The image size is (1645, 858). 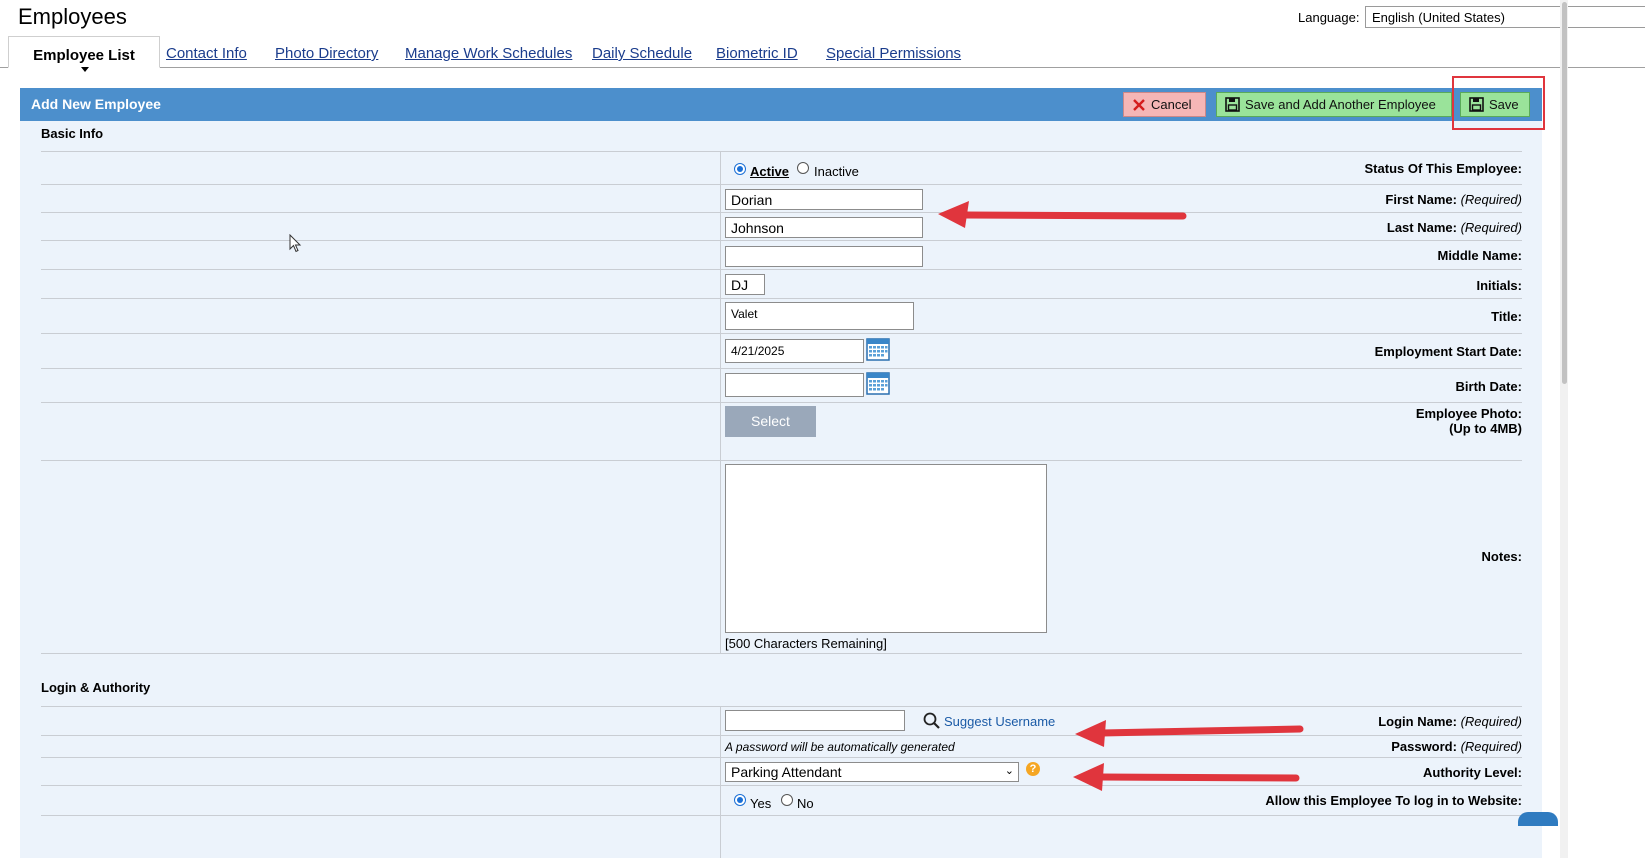 I want to click on initials-label: Initials:, so click(x=1499, y=285).